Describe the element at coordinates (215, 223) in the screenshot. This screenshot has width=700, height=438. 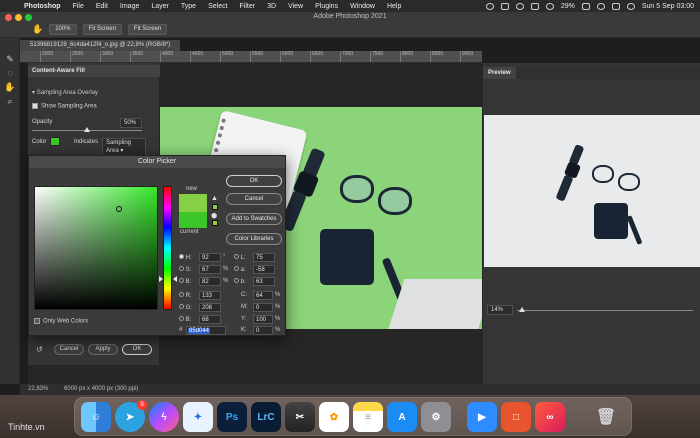
I see `web-safe-color-swatch` at that location.